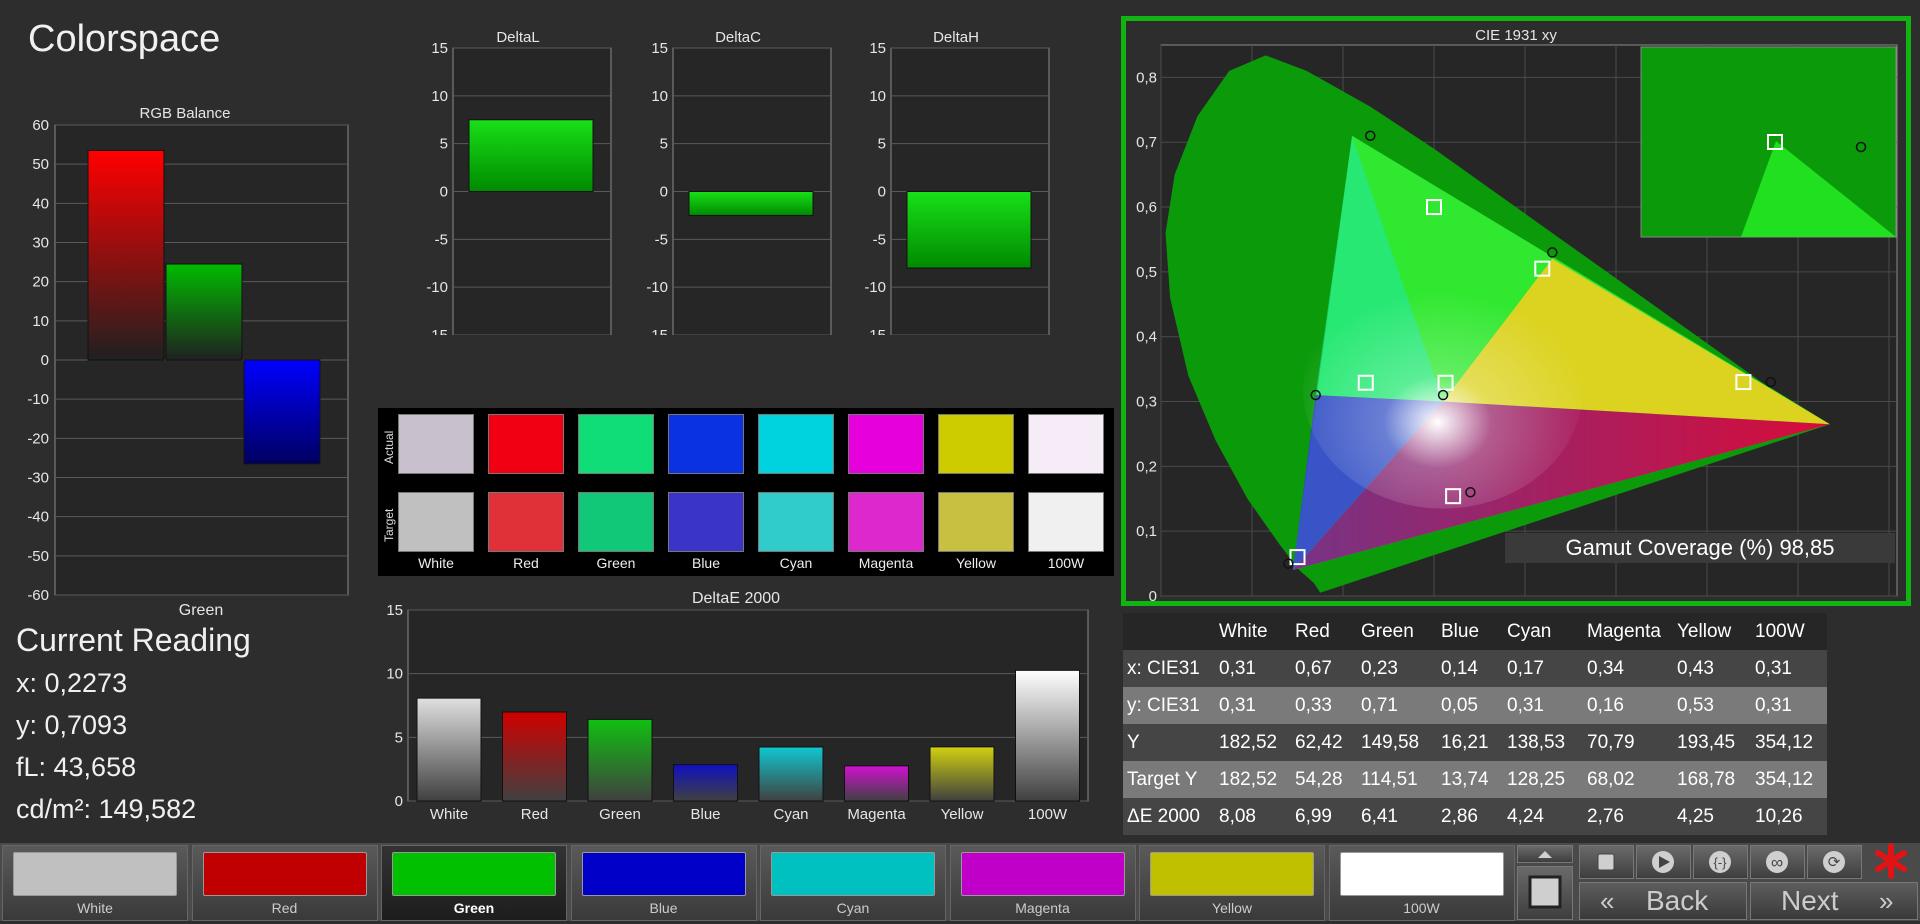 This screenshot has height=924, width=1920. I want to click on target-swatch-magenta, so click(886, 522).